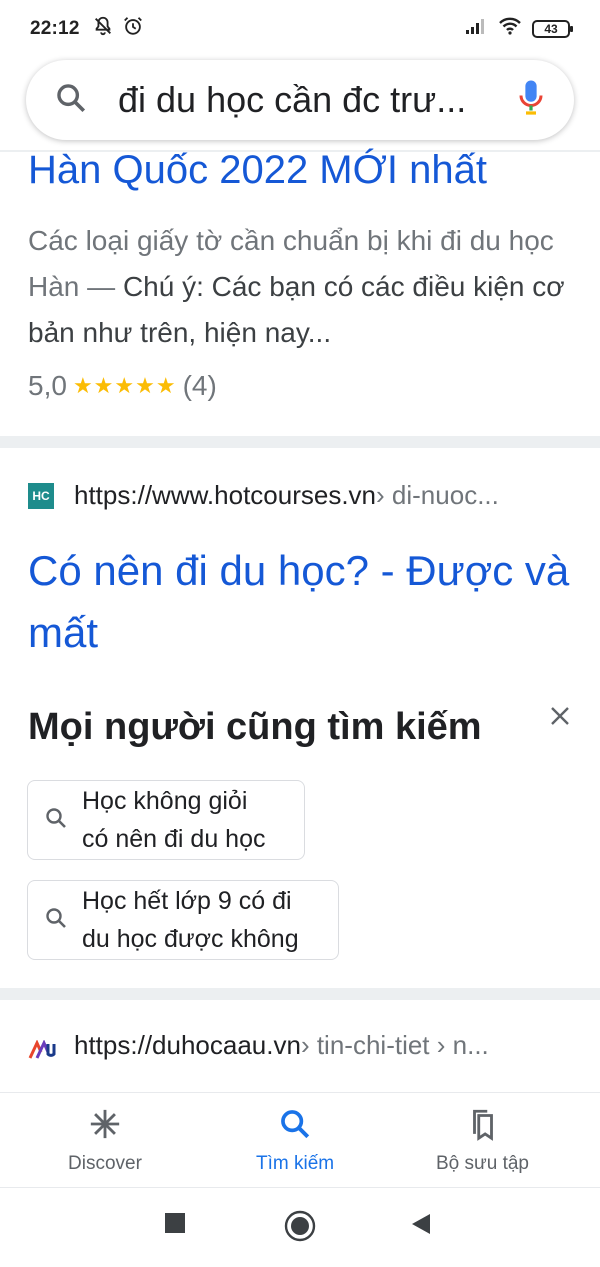  Describe the element at coordinates (483, 1127) in the screenshot. I see `collections-icon` at that location.